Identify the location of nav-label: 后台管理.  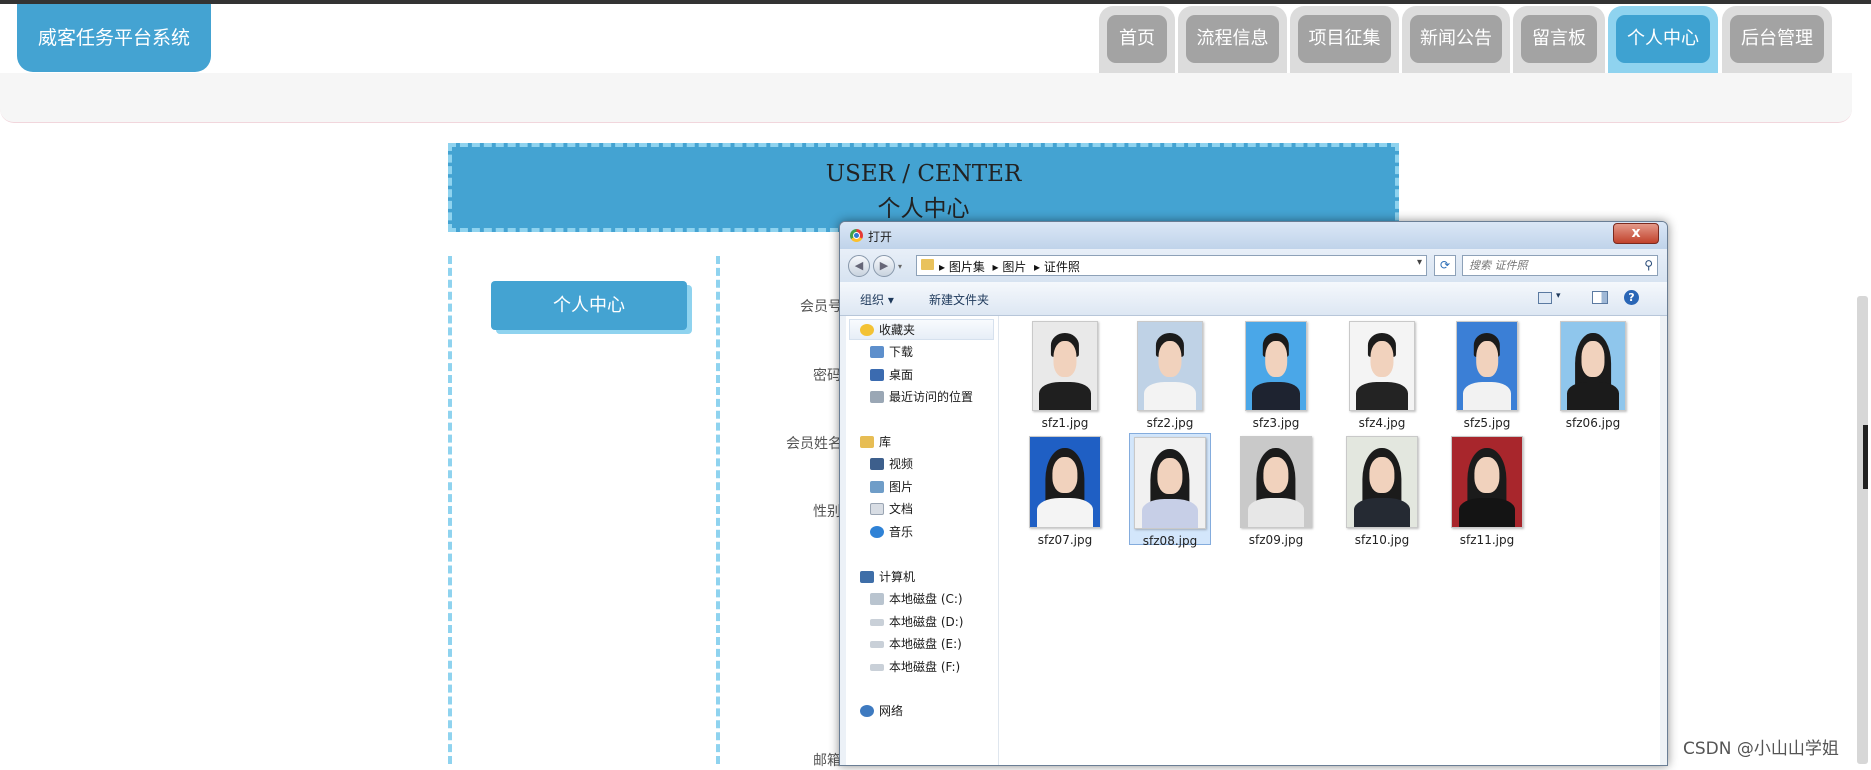
(1777, 39).